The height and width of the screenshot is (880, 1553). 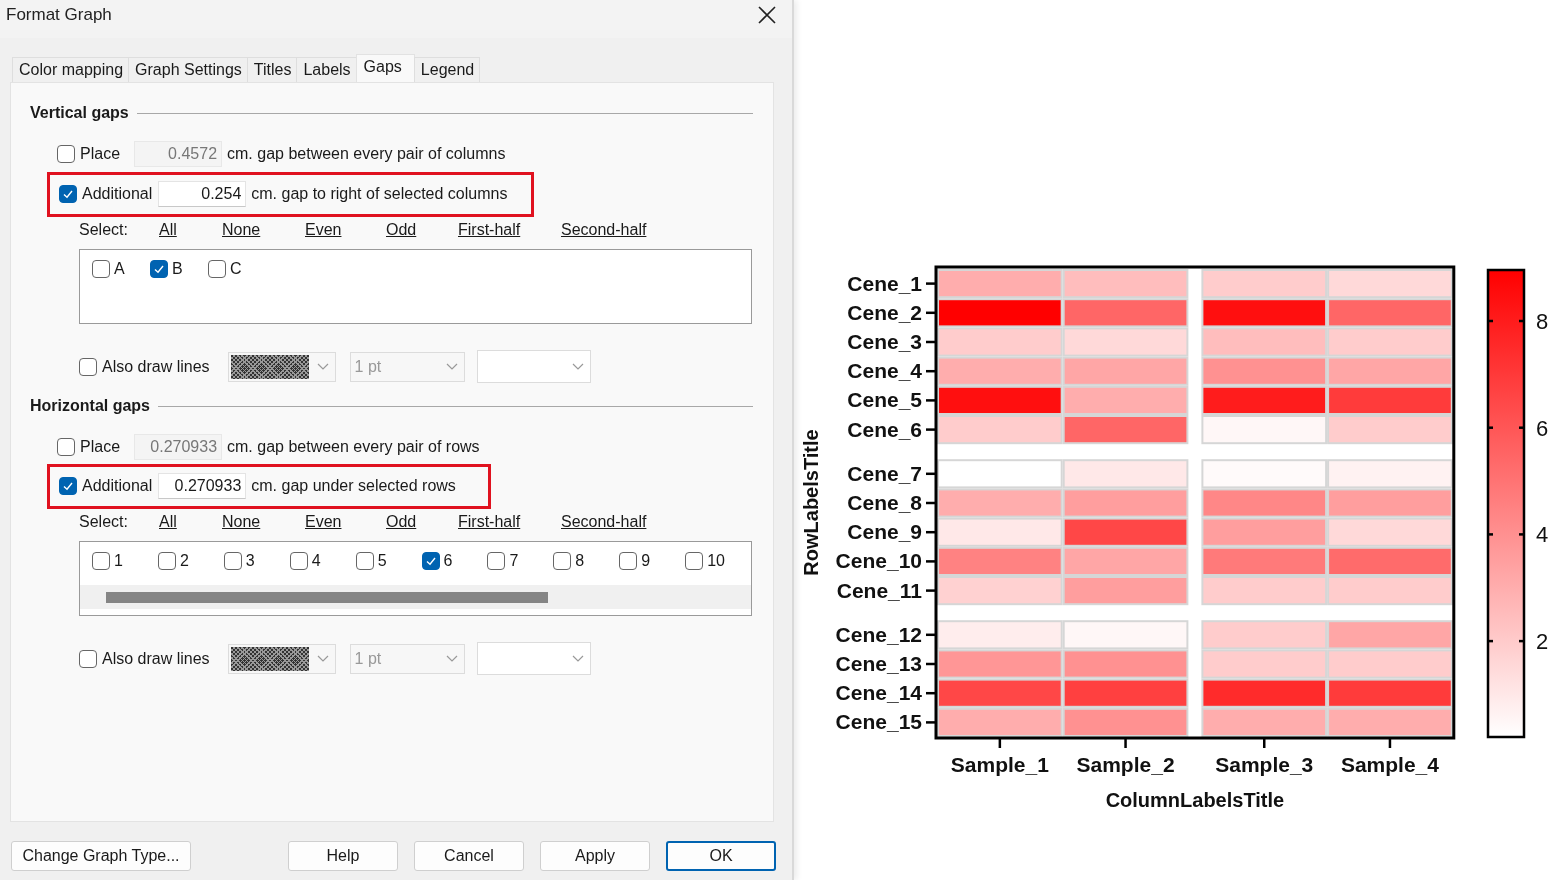 What do you see at coordinates (514, 561) in the screenshot?
I see `checkbox-label: 7` at bounding box center [514, 561].